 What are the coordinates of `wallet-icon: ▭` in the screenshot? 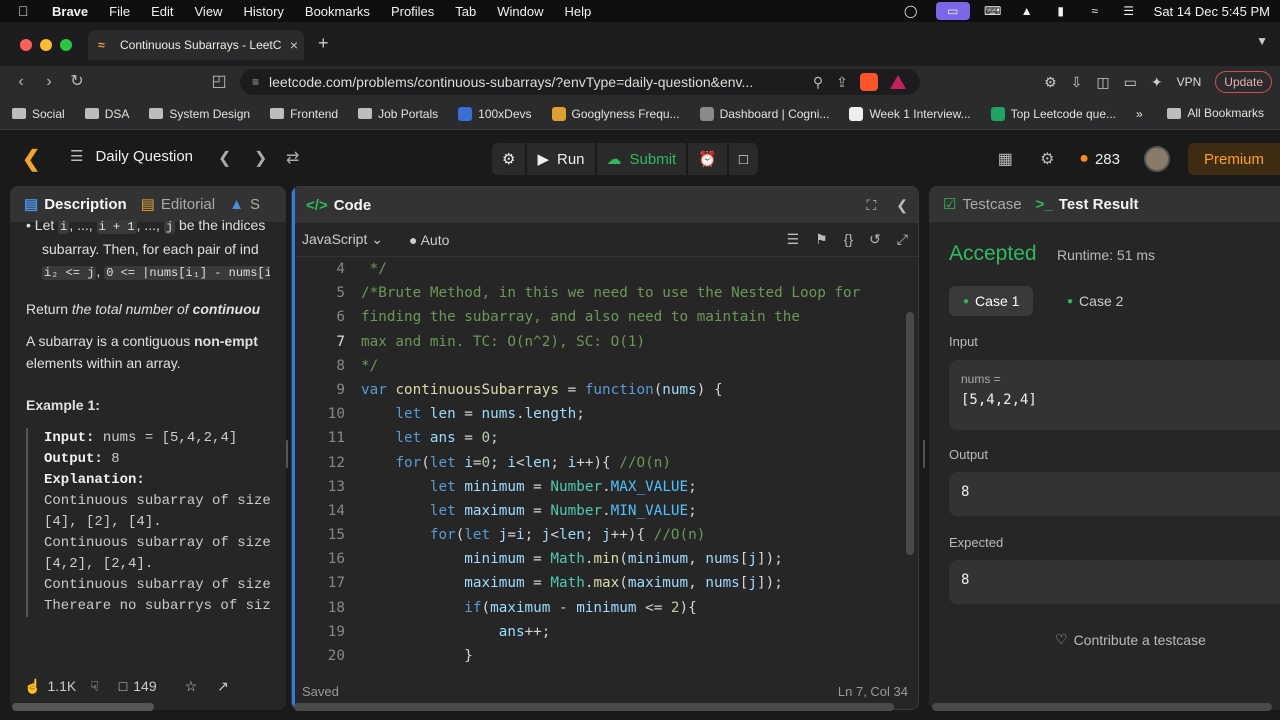 It's located at (1130, 82).